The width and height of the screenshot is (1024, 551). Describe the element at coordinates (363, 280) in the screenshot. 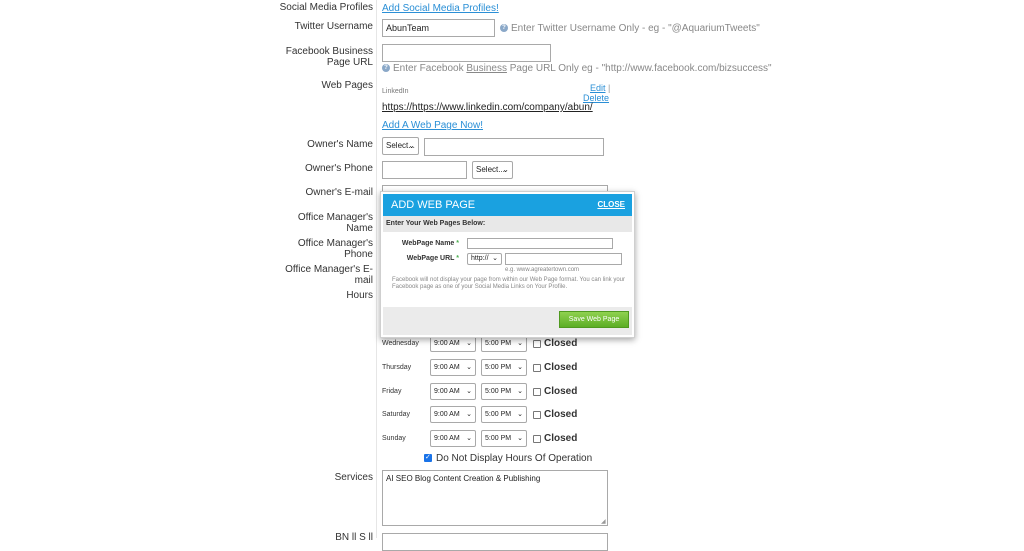

I see `label-office-email-2: mail` at that location.